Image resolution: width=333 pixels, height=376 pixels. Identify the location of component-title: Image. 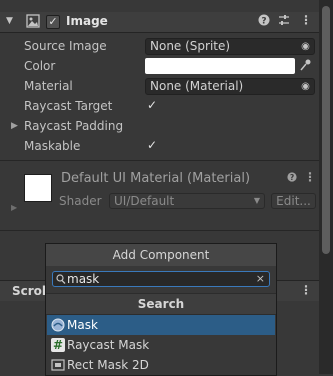
(87, 21).